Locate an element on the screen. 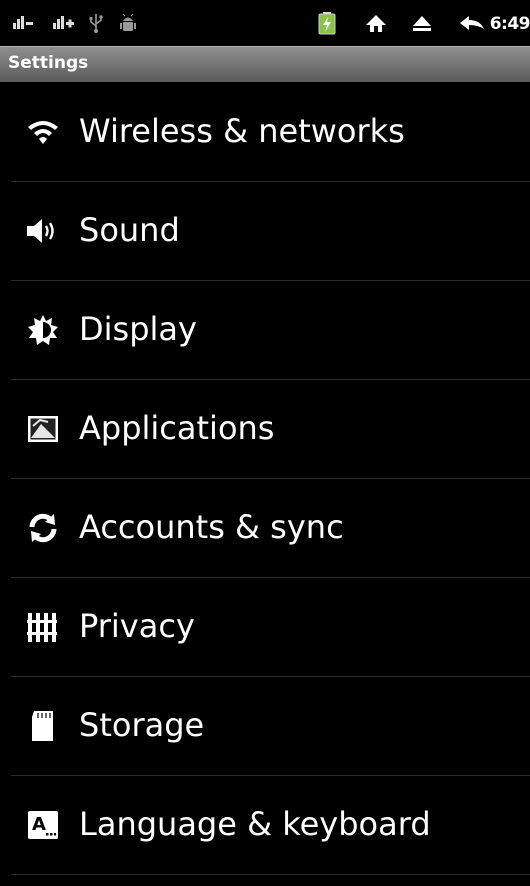 The image size is (530, 886). title-bar: Settings is located at coordinates (265, 64).